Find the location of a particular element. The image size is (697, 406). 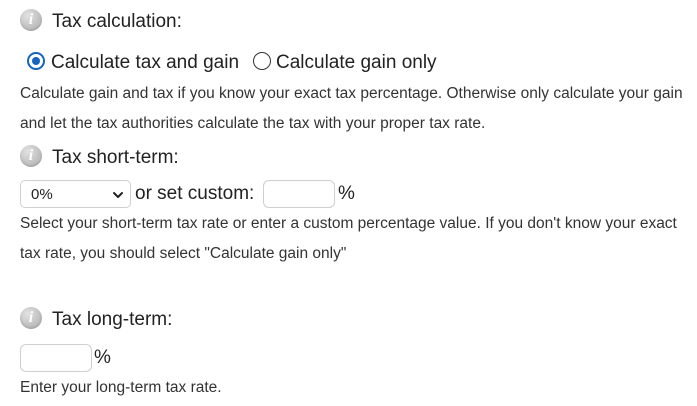

calculate-gain-only-radio is located at coordinates (262, 61).